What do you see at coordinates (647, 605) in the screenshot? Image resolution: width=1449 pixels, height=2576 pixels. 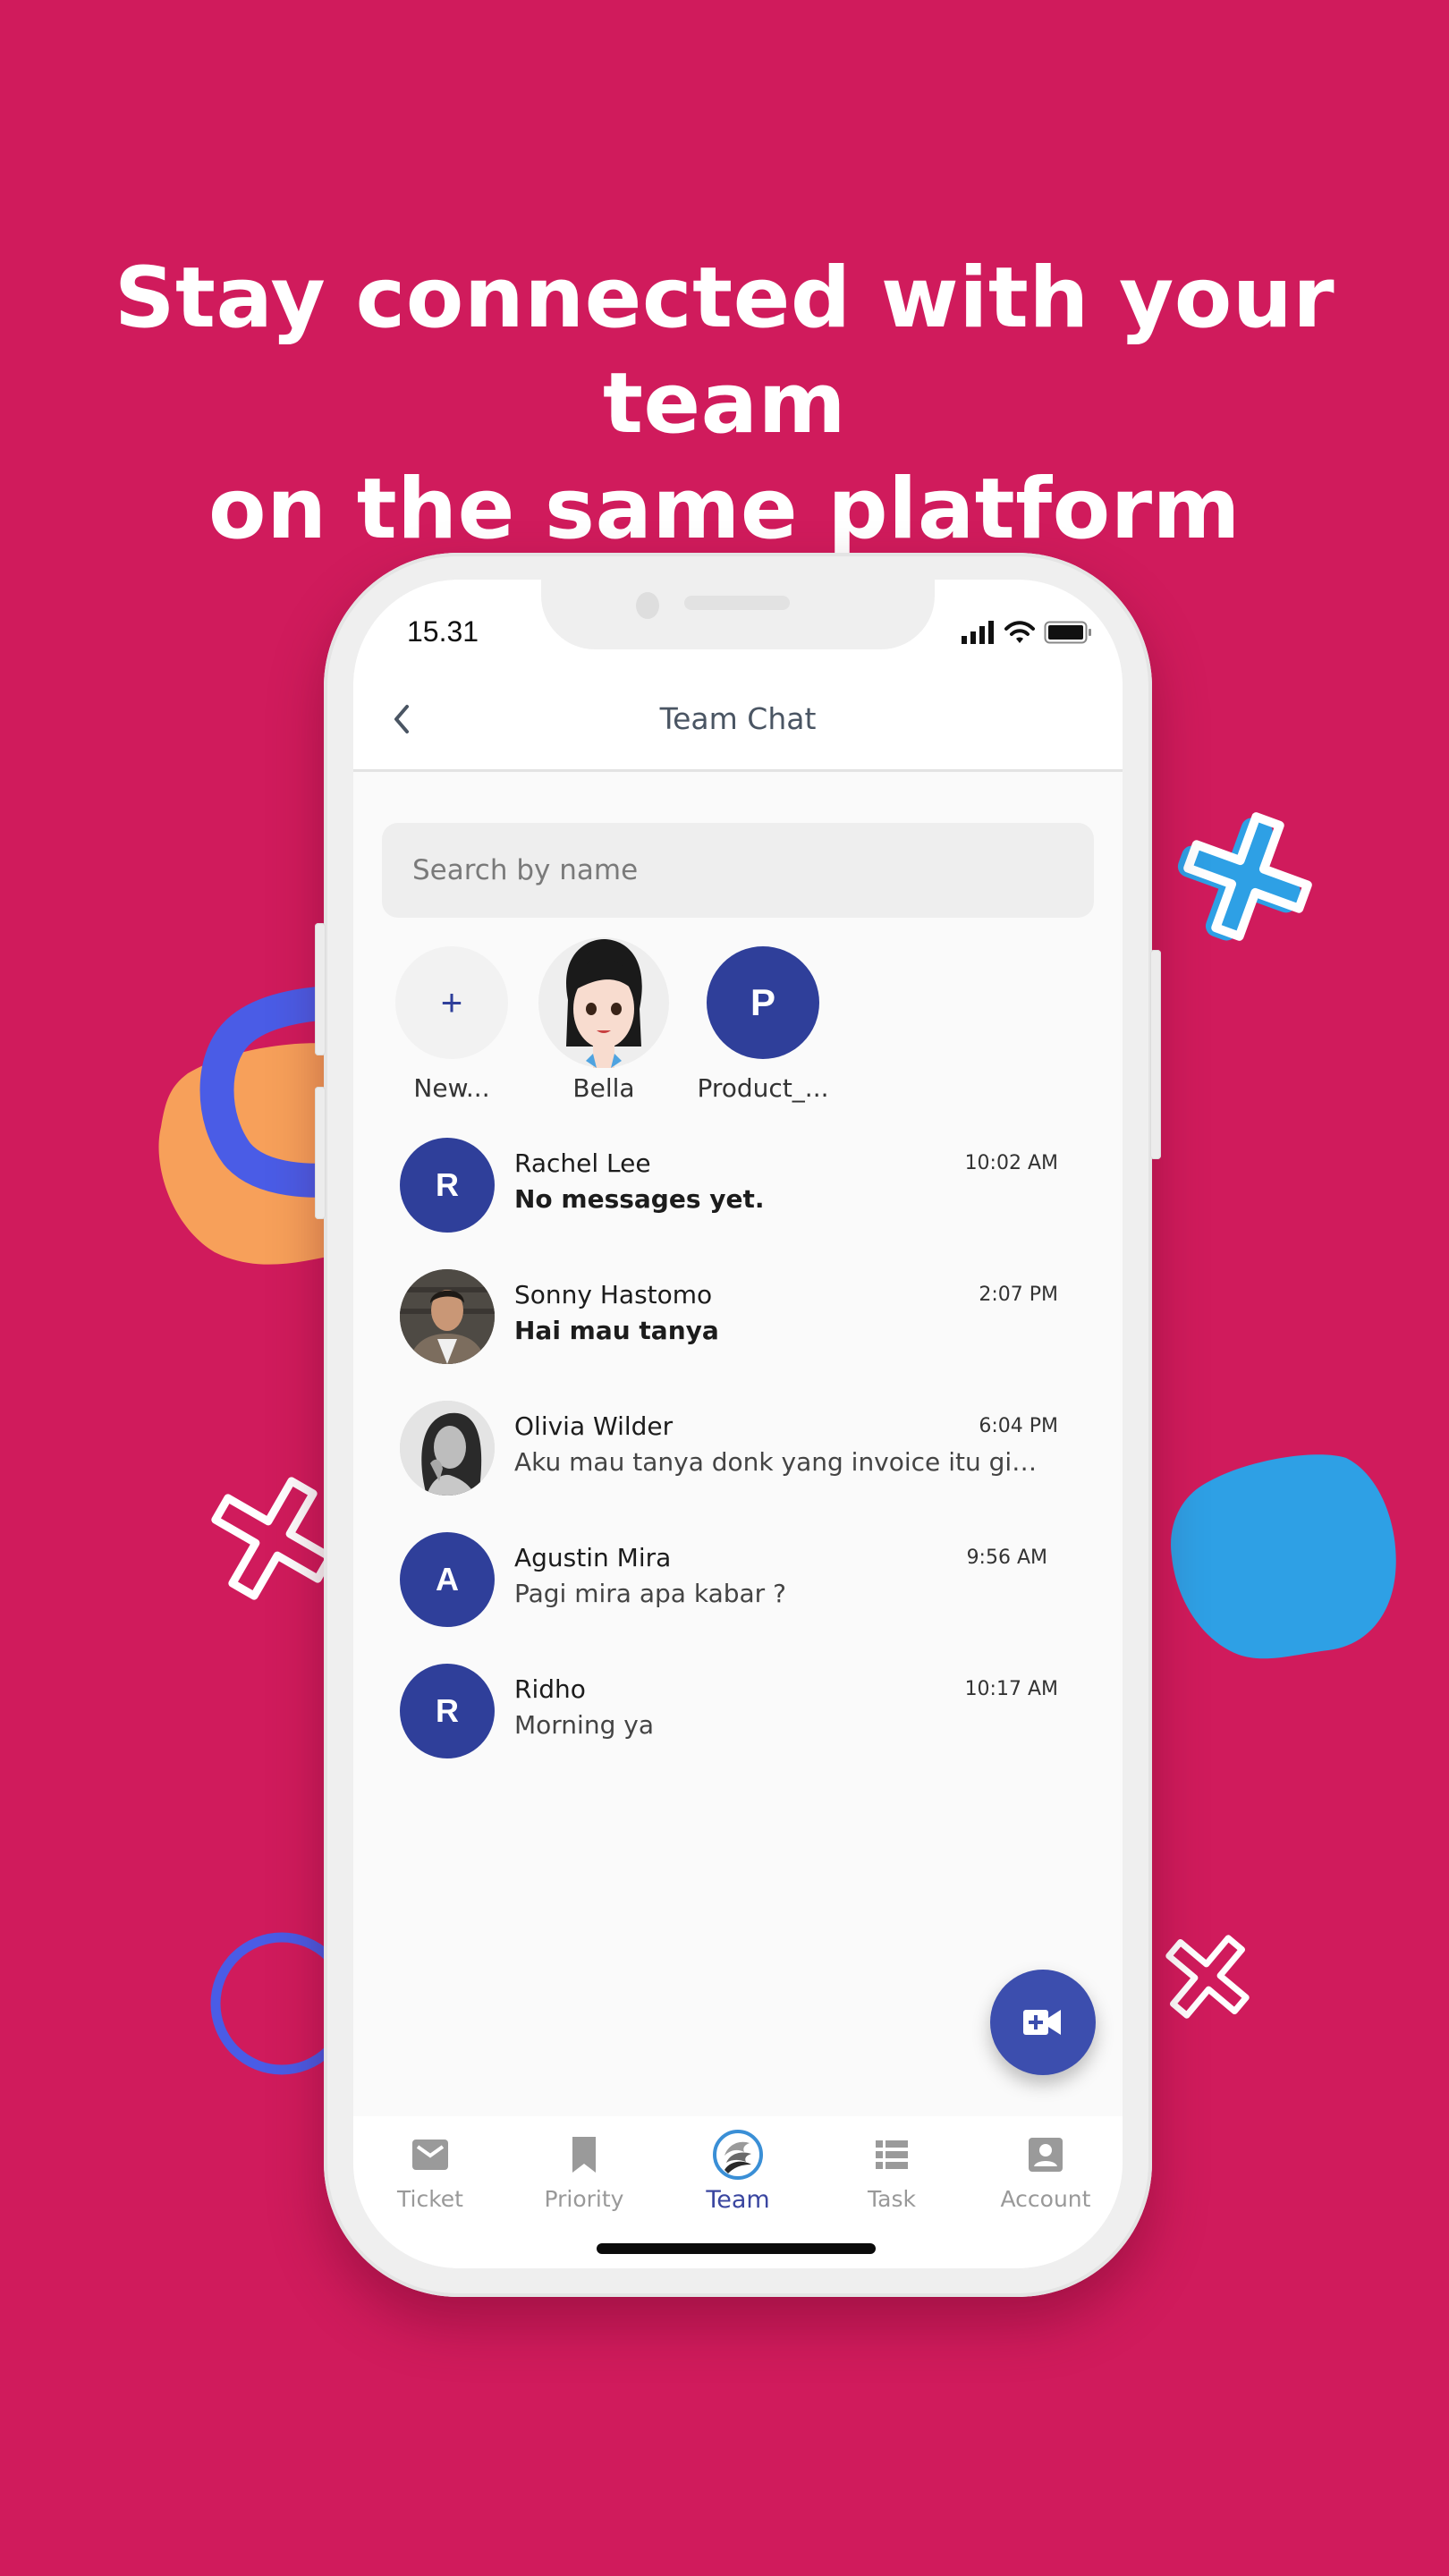 I see `front-camera` at bounding box center [647, 605].